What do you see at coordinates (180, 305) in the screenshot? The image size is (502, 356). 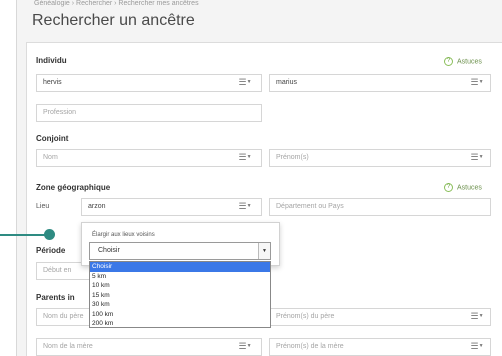 I see `radius-option: 30 km` at bounding box center [180, 305].